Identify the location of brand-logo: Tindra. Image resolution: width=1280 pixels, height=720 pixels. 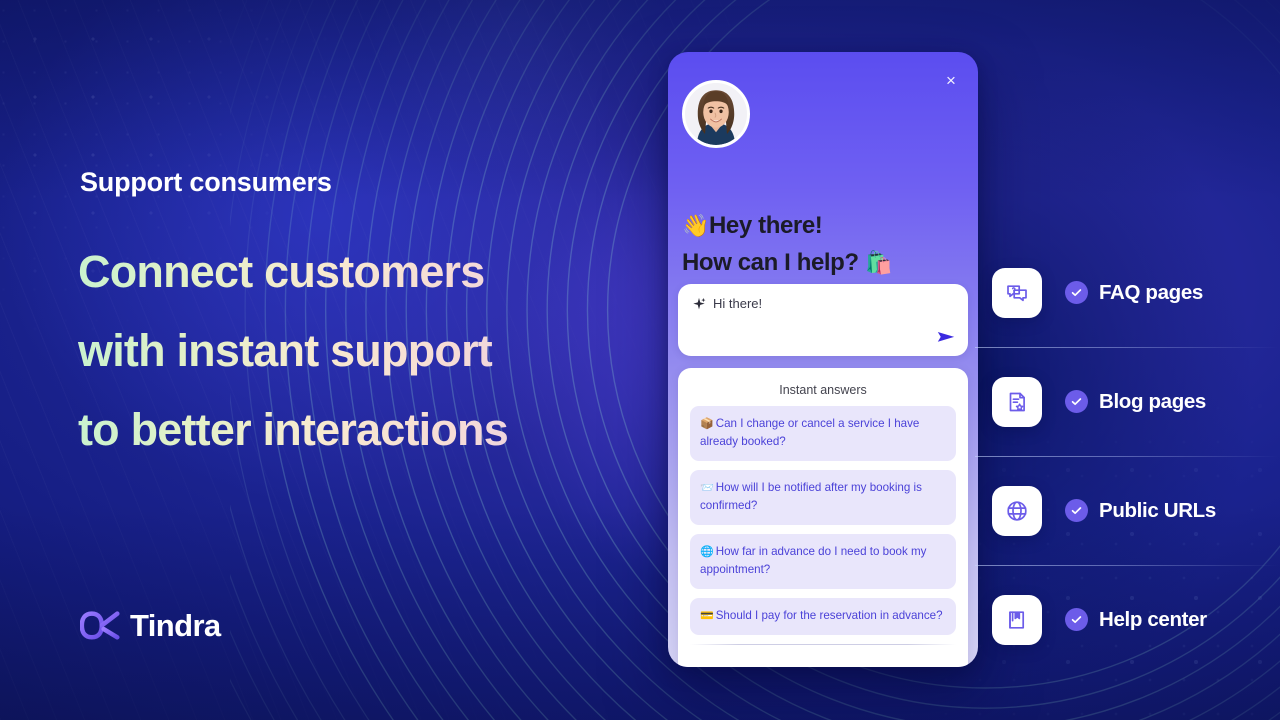
(150, 626).